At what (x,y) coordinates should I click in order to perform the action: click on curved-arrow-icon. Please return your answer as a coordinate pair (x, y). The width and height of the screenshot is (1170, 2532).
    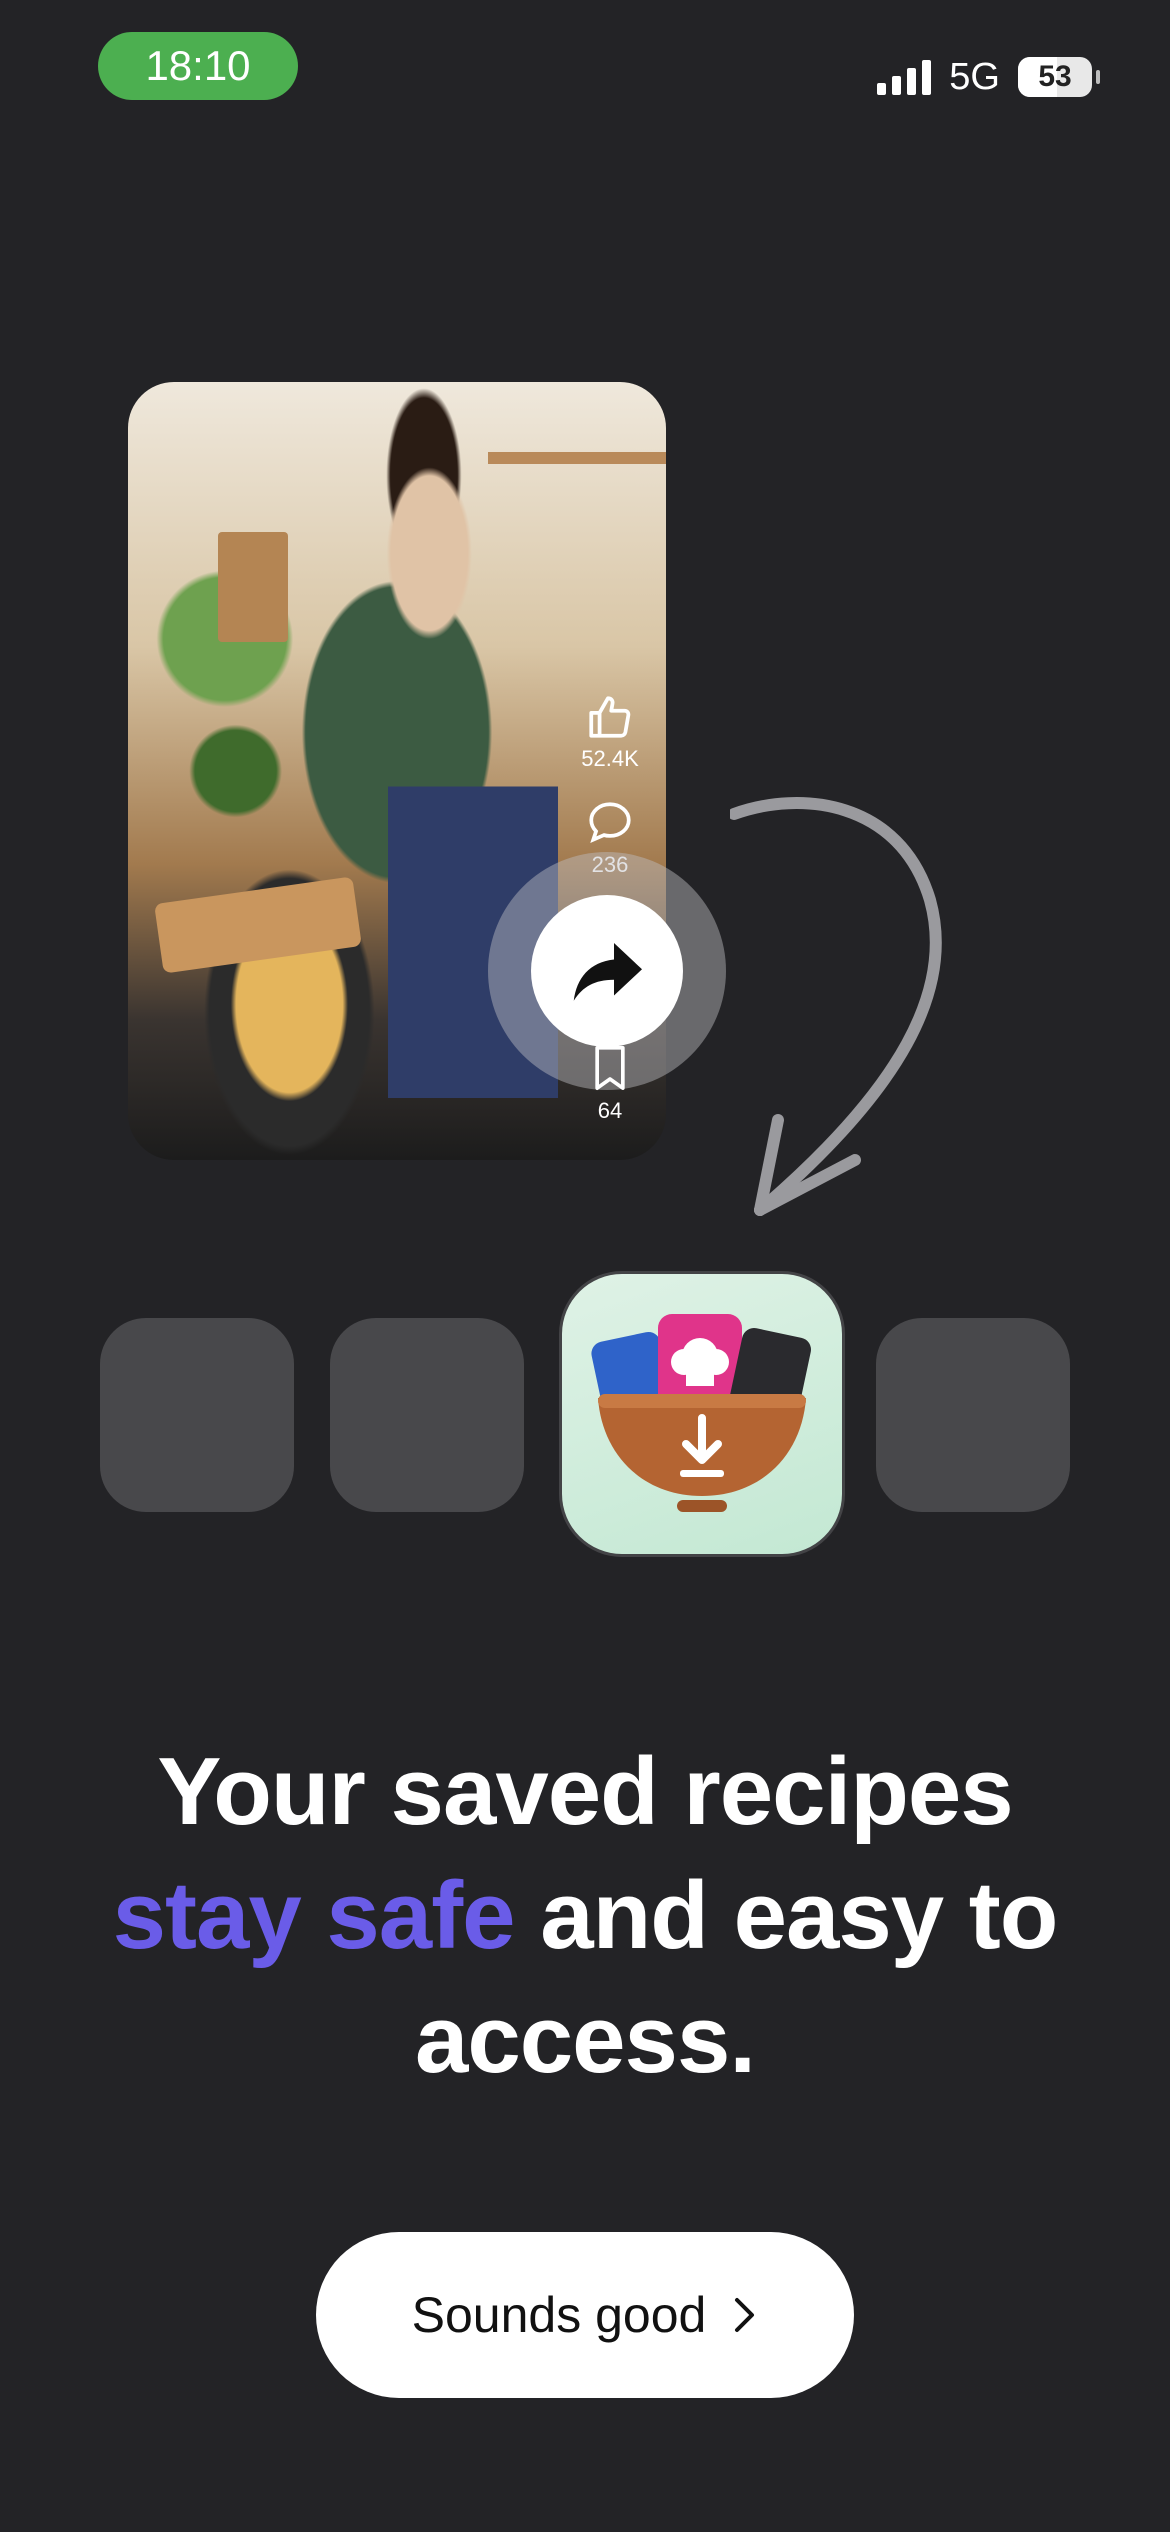
    Looking at the image, I should click on (836, 1006).